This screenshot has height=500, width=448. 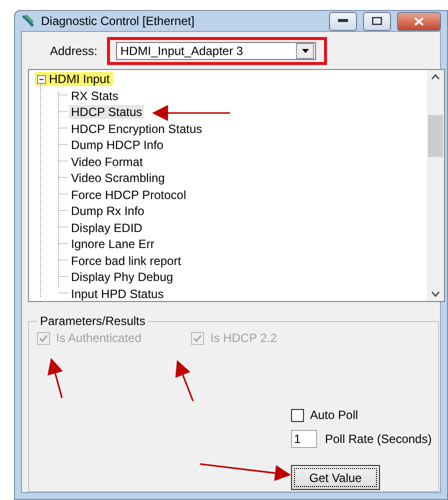 What do you see at coordinates (136, 129) in the screenshot?
I see `tree-item: HDCP Encryption Status` at bounding box center [136, 129].